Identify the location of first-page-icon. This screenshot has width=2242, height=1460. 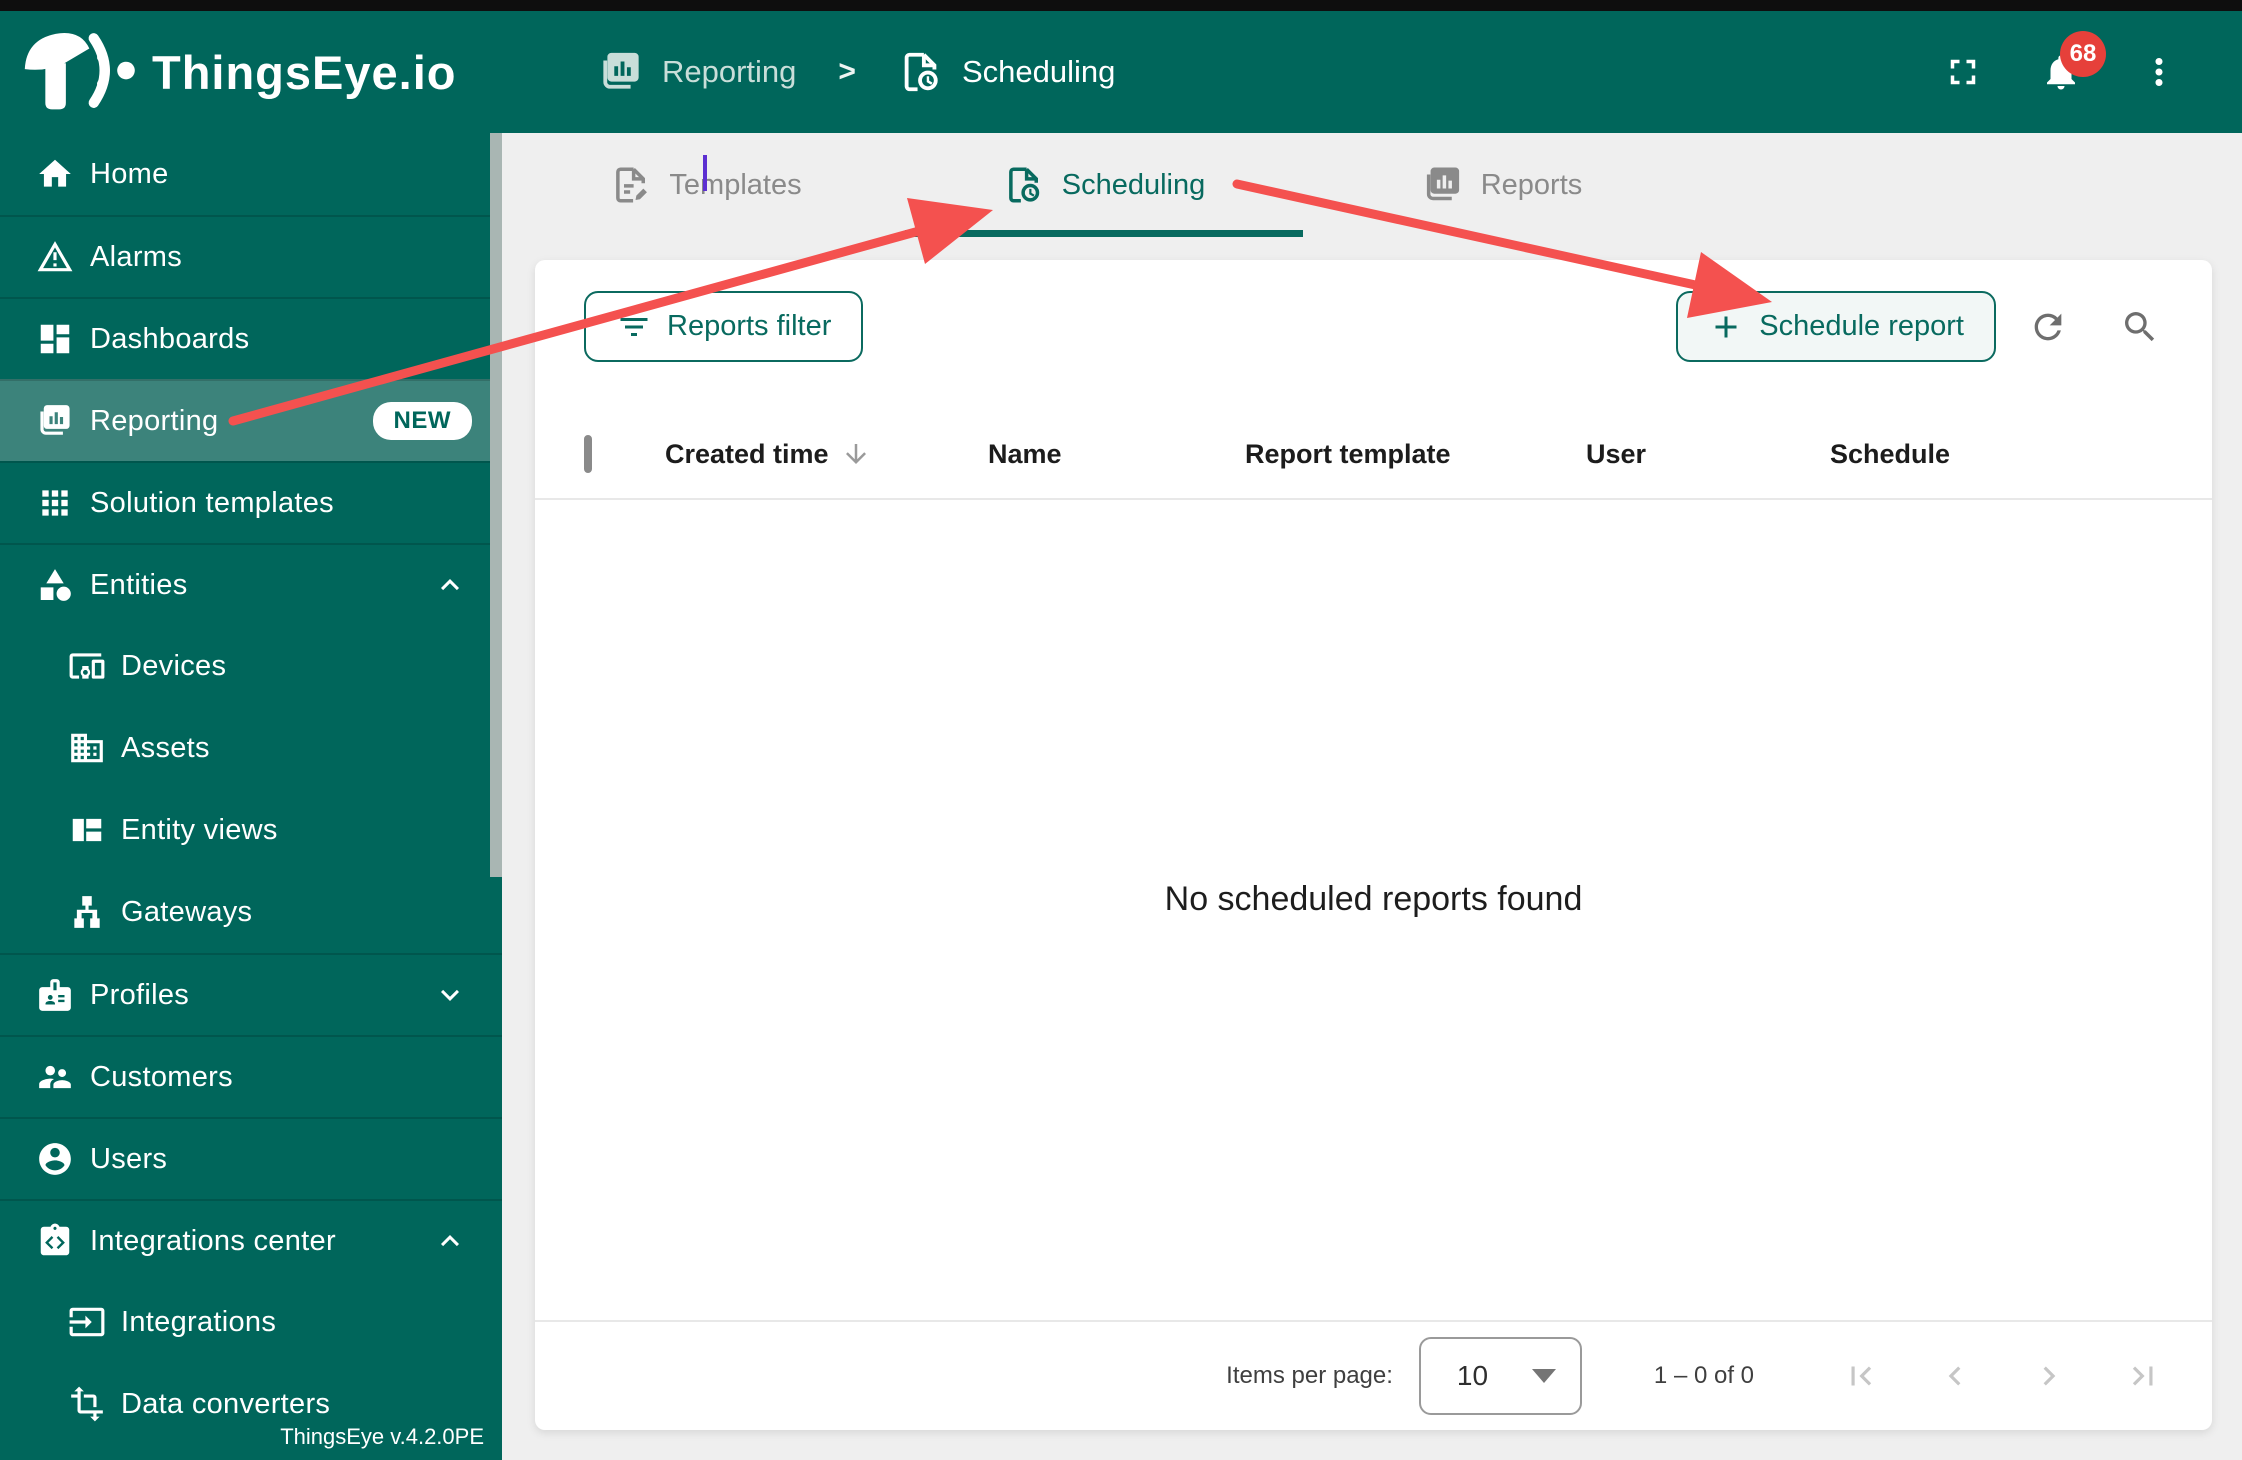
(1861, 1376).